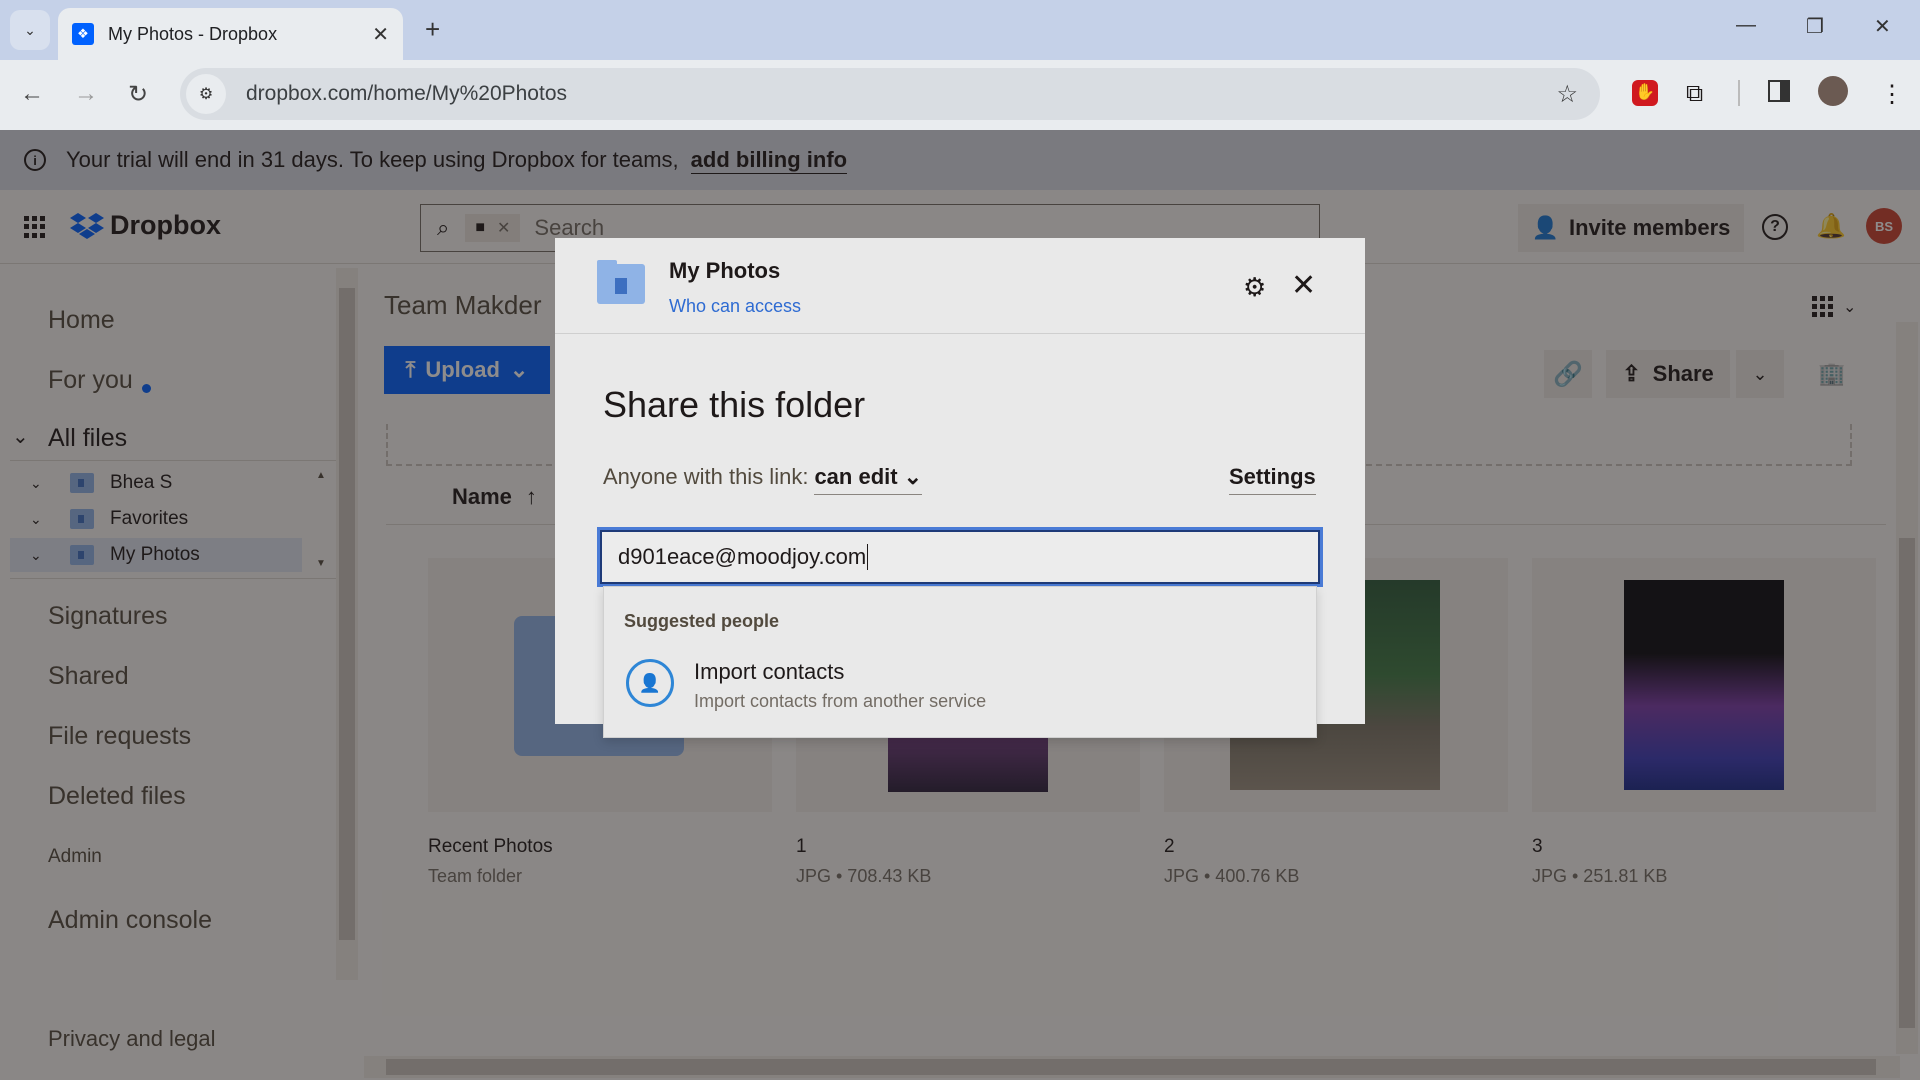  I want to click on url-text: dropbox.com/home/My%20Photos, so click(406, 94).